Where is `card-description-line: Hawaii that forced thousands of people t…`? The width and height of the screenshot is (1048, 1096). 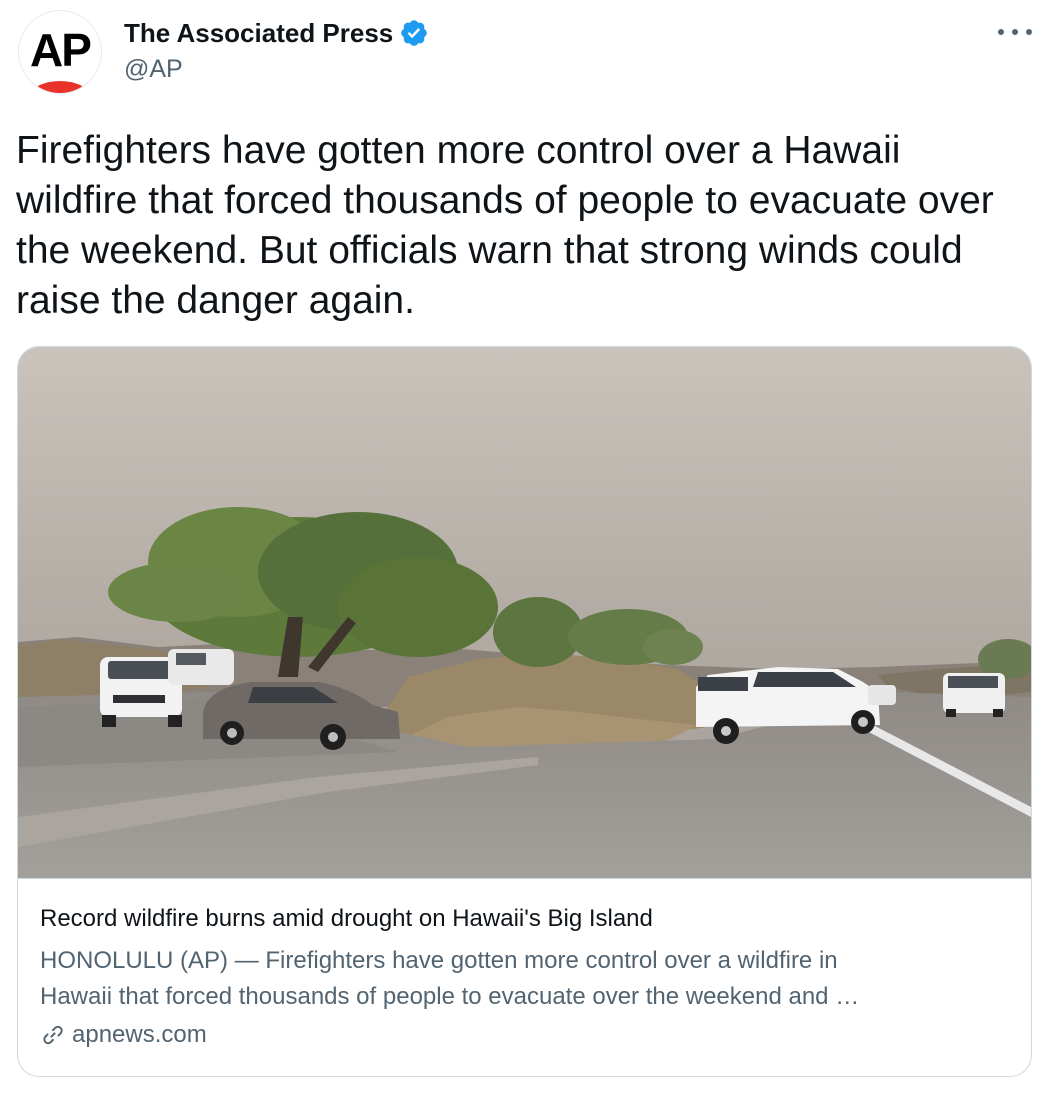 card-description-line: Hawaii that forced thousands of people t… is located at coordinates (450, 996).